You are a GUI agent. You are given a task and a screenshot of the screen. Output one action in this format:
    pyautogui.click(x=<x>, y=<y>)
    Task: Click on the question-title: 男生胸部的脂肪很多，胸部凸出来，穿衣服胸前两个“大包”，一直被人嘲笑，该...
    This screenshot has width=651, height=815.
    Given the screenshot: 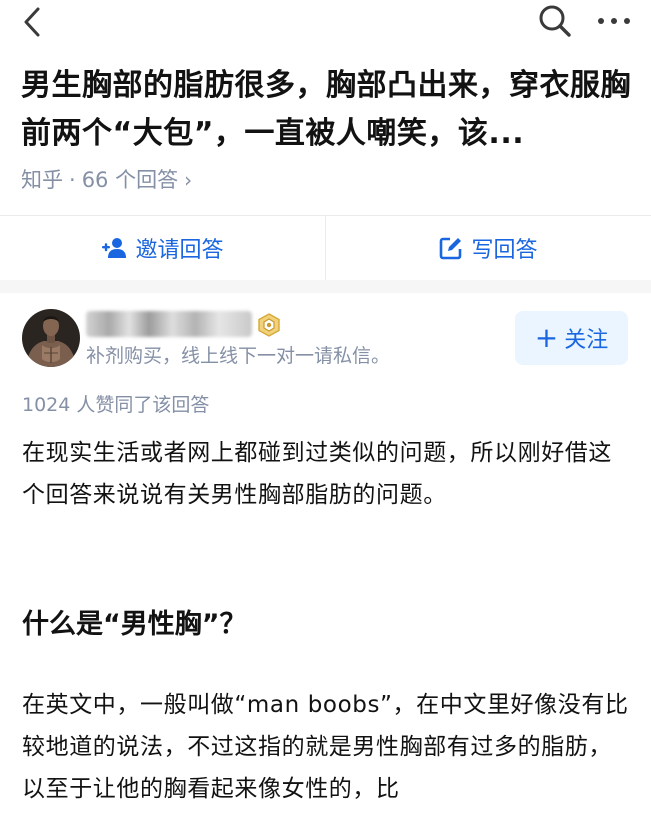 What is the action you would take?
    pyautogui.click(x=326, y=110)
    